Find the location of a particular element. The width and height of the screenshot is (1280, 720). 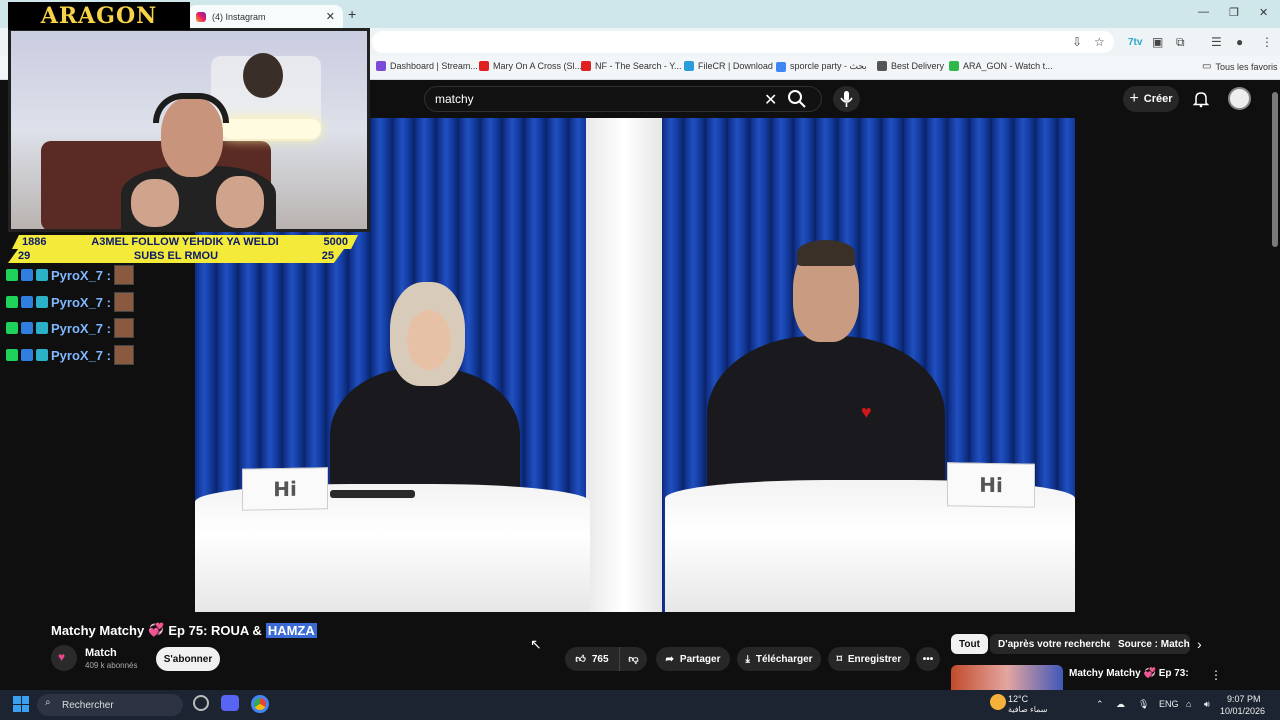

extension-square-icon: ▣ is located at coordinates (1157, 42).